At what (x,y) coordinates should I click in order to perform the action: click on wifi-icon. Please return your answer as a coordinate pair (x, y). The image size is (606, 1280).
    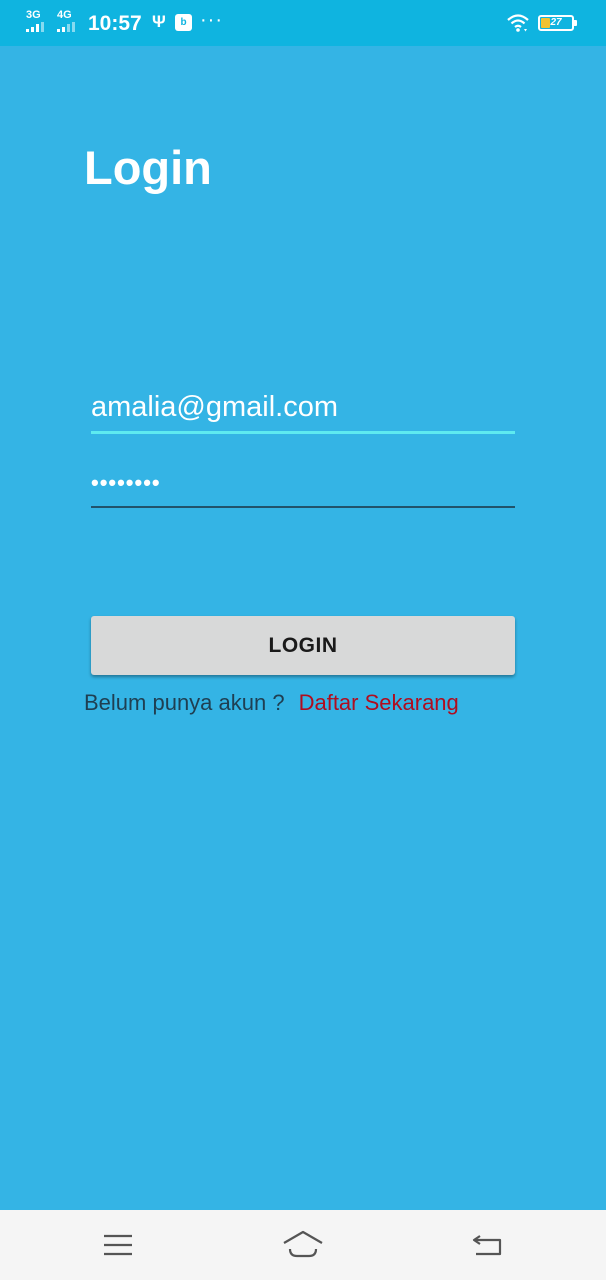
    Looking at the image, I should click on (518, 23).